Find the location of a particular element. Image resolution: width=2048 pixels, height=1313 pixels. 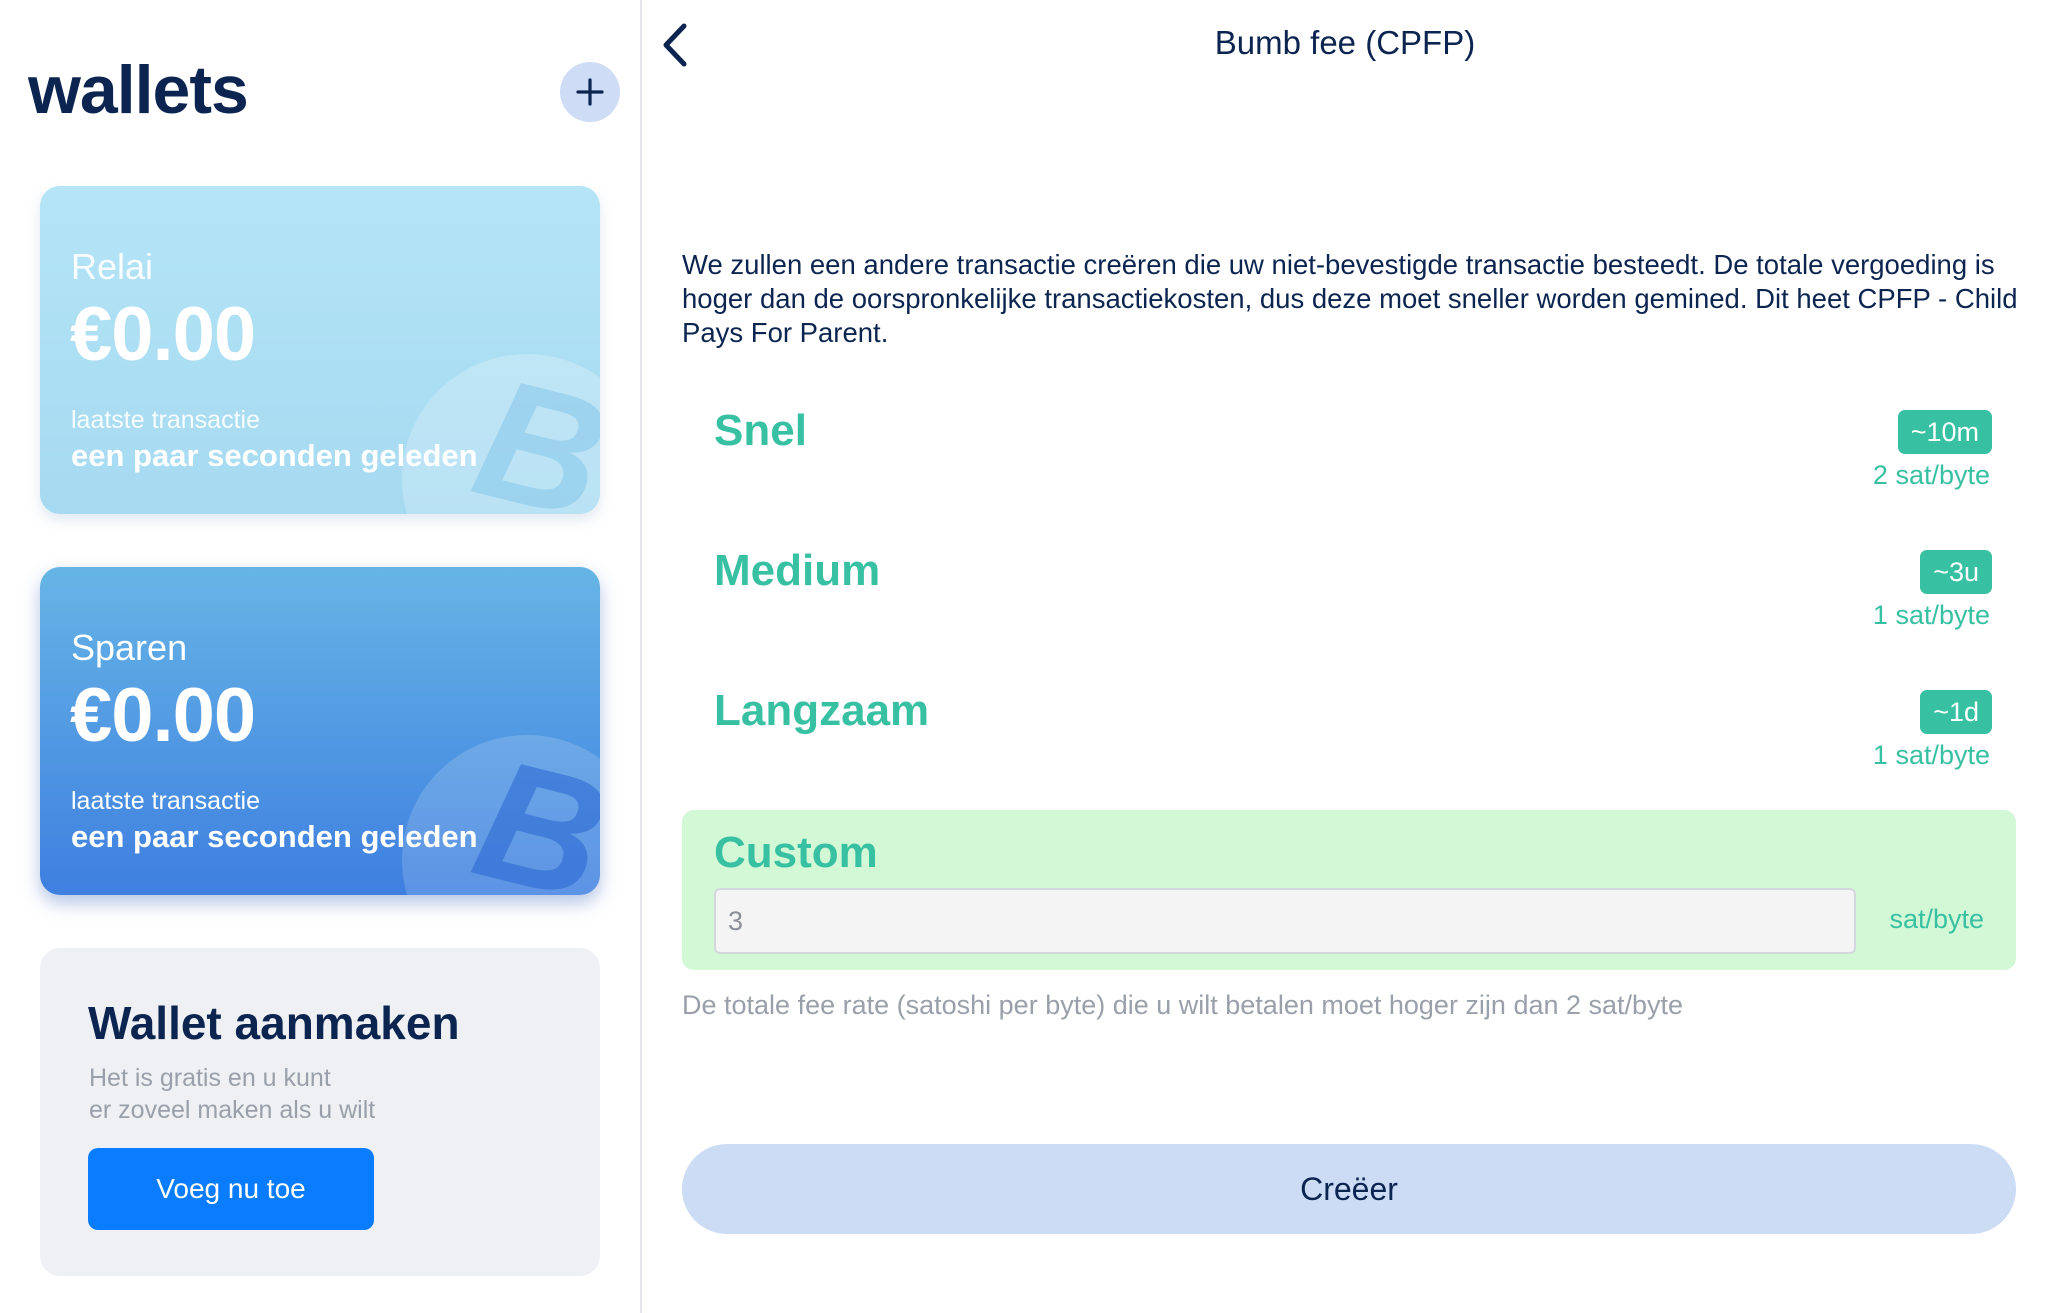

fee-option-custom: Custom sat/byte is located at coordinates (1349, 890).